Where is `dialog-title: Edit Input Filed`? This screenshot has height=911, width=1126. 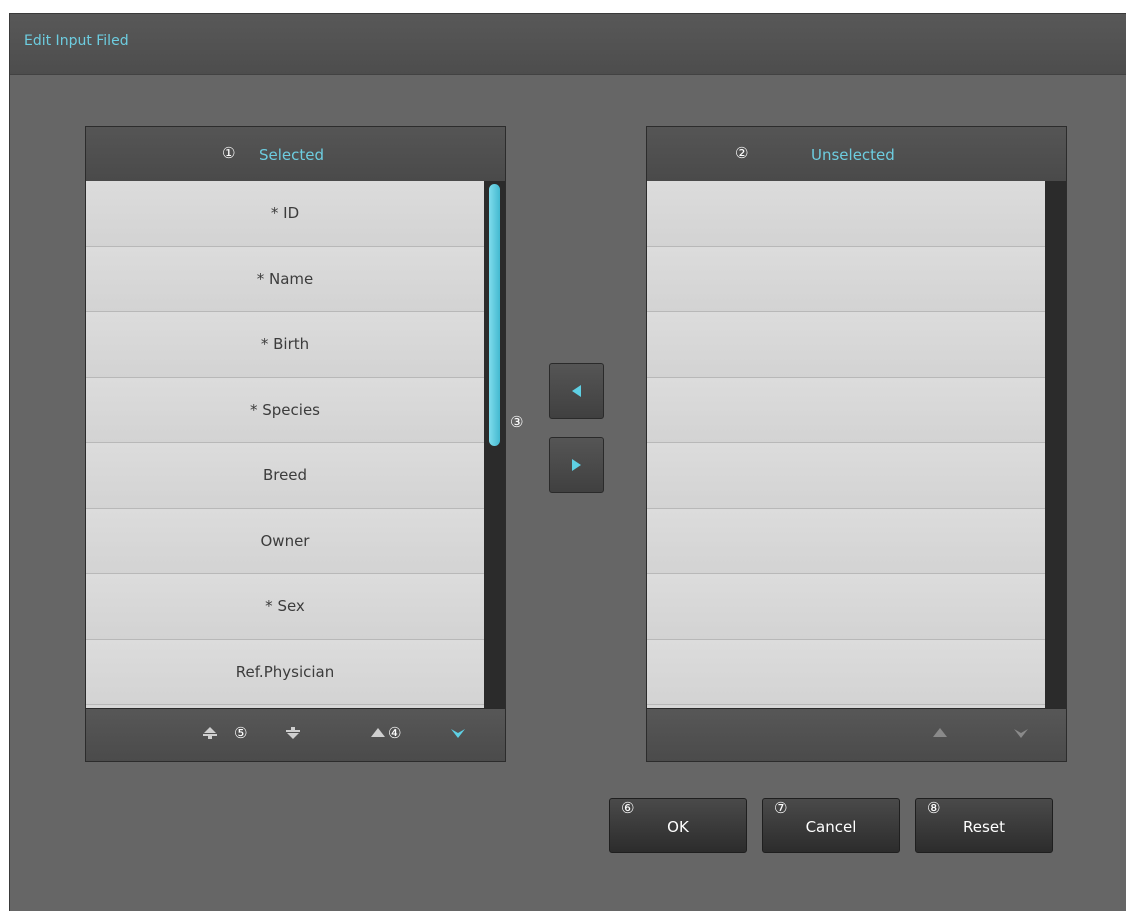
dialog-title: Edit Input Filed is located at coordinates (76, 41).